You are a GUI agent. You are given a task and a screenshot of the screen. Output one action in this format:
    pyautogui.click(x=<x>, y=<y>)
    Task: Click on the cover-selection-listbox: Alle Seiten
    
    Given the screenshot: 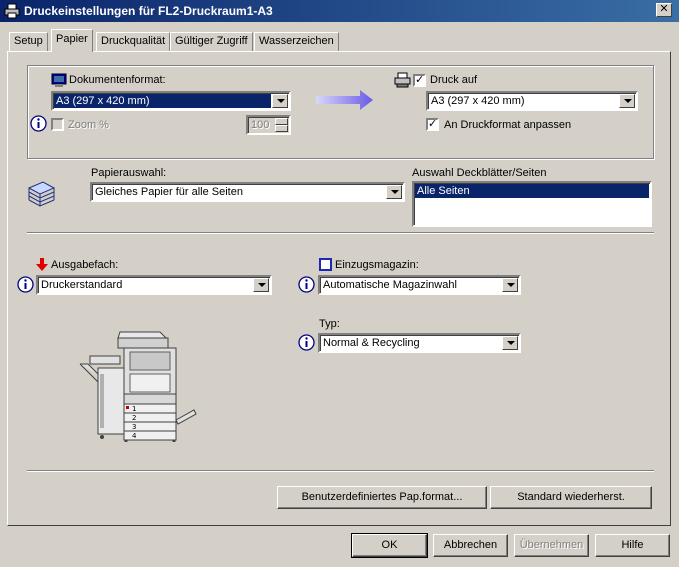 What is the action you would take?
    pyautogui.click(x=532, y=204)
    